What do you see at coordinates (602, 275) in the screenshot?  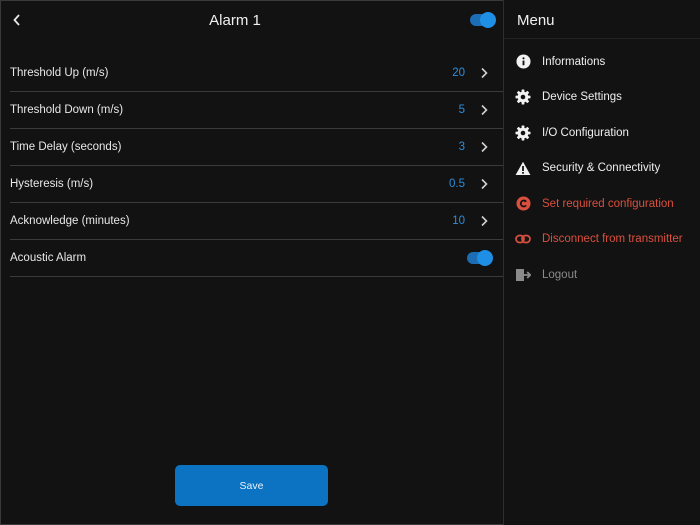 I see `menu-item-logout: Logout` at bounding box center [602, 275].